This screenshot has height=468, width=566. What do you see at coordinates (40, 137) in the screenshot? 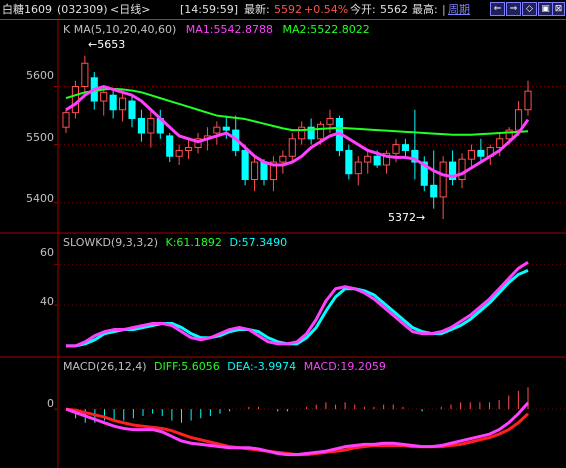
I see `kline-y-tick: 5500` at bounding box center [40, 137].